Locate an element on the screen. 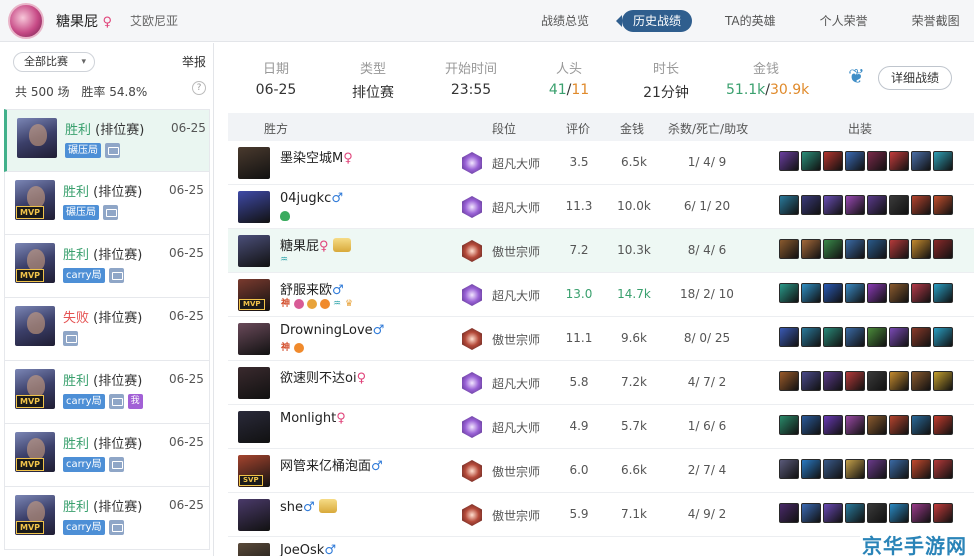 This screenshot has width=974, height=556. match-list-item: 失败 (排位赛) 06-25 is located at coordinates (107, 329).